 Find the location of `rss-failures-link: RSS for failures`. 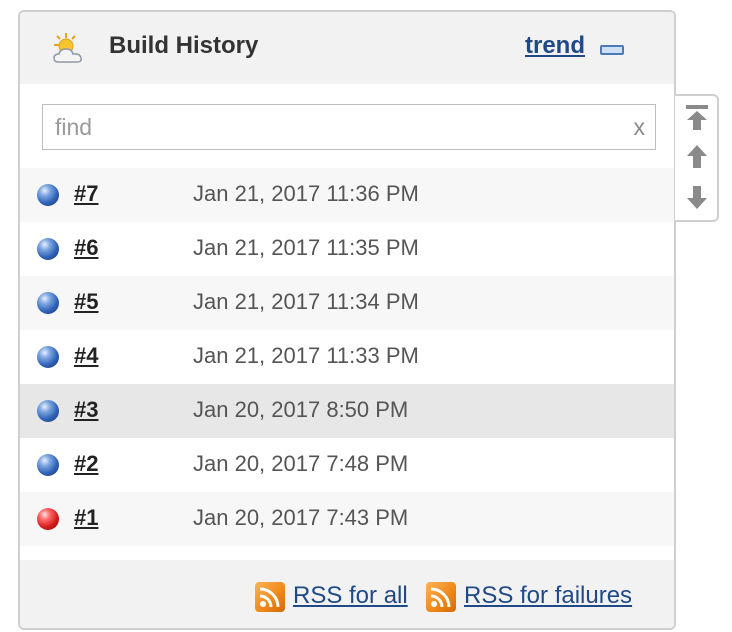

rss-failures-link: RSS for failures is located at coordinates (548, 596).